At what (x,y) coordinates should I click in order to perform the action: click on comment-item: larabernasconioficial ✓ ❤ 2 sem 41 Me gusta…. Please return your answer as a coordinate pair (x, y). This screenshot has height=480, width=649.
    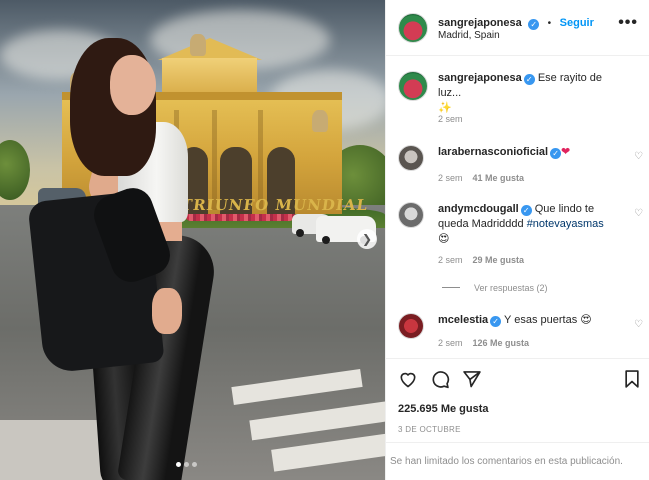
    Looking at the image, I should click on (520, 165).